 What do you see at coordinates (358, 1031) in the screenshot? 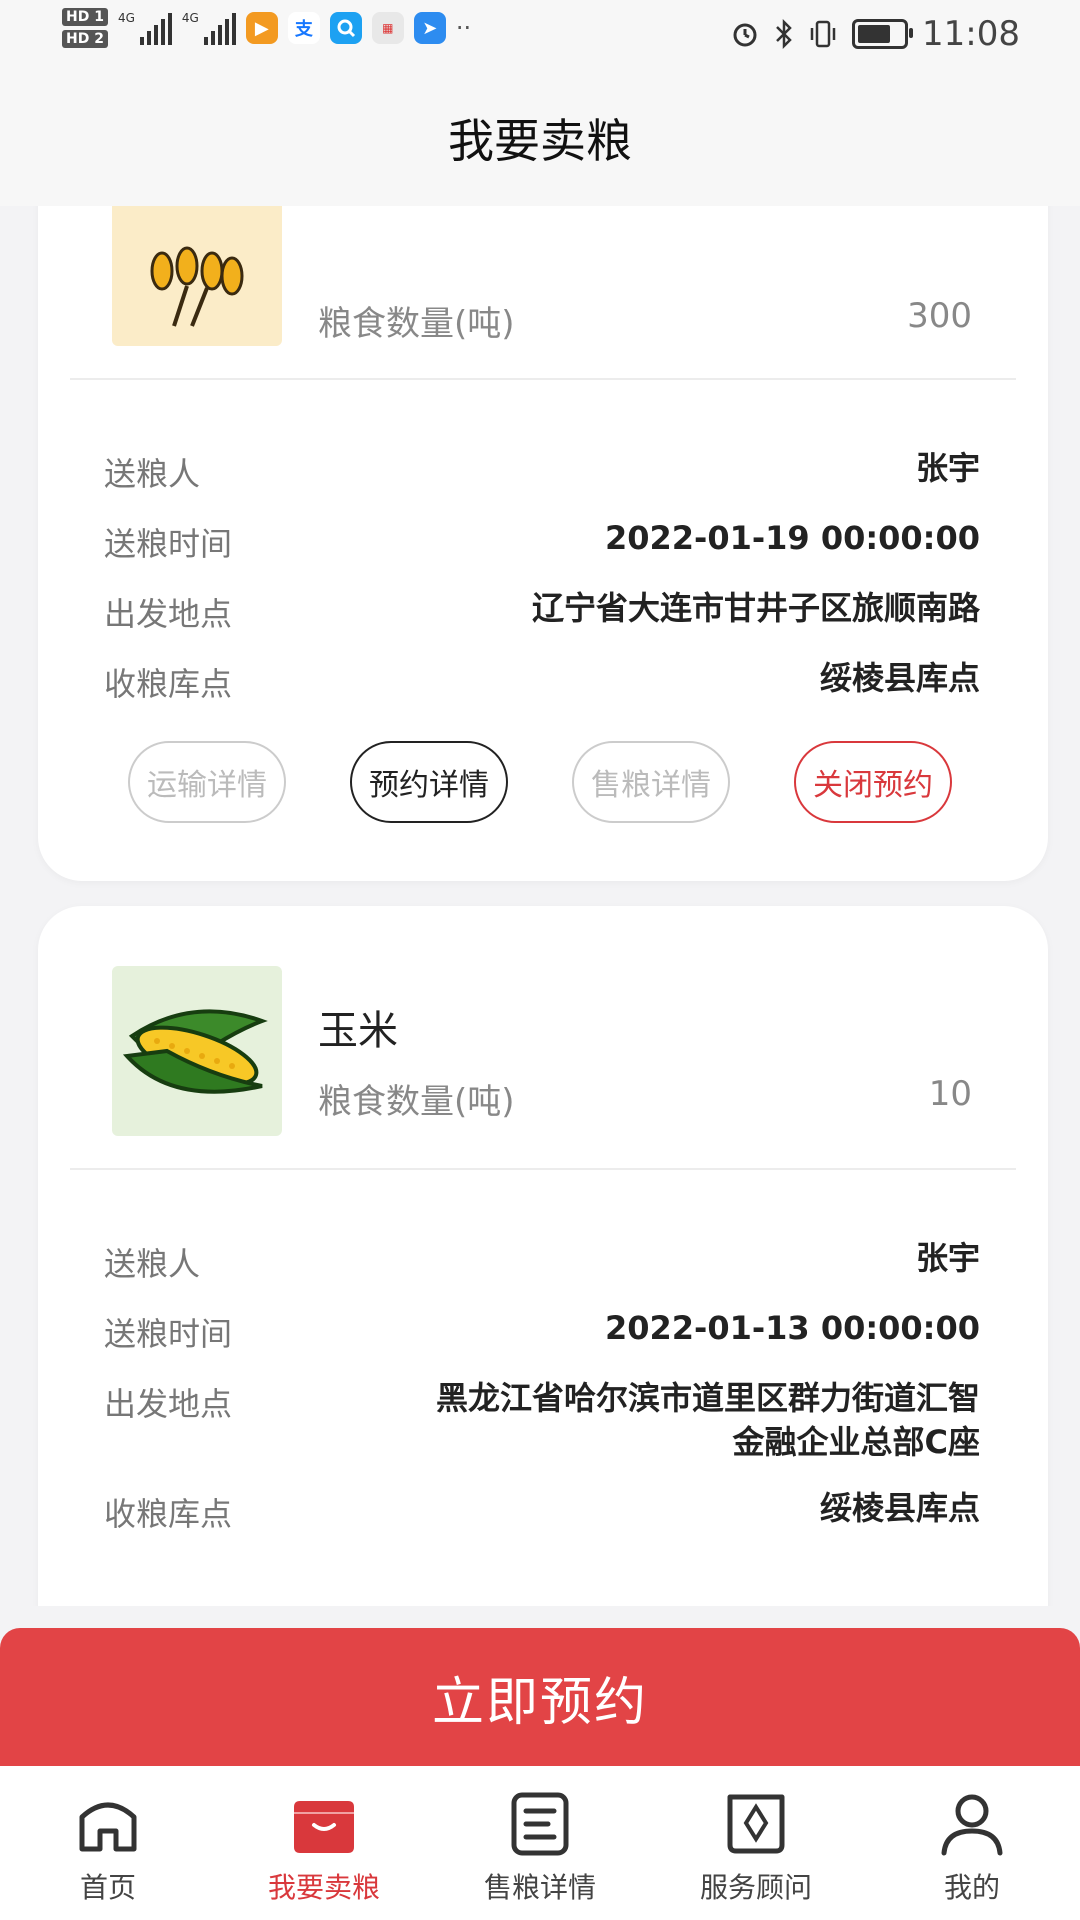
I see `grain-name: 玉米` at bounding box center [358, 1031].